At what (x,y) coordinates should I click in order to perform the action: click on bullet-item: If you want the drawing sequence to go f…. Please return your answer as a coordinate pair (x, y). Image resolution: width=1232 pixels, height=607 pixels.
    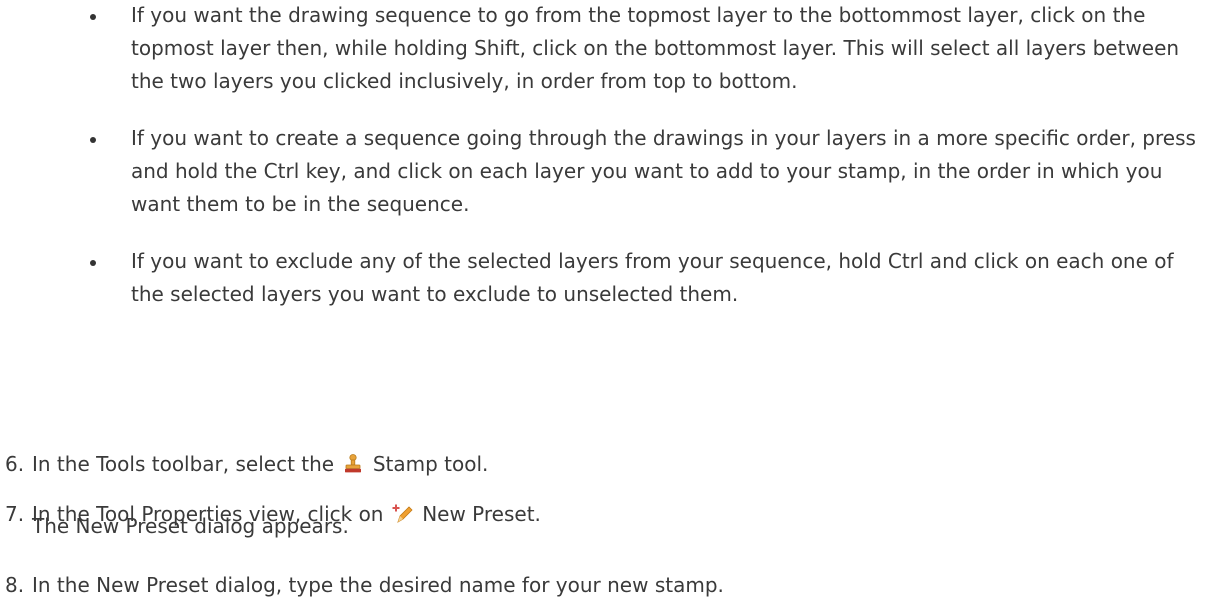
    Looking at the image, I should click on (650, 49).